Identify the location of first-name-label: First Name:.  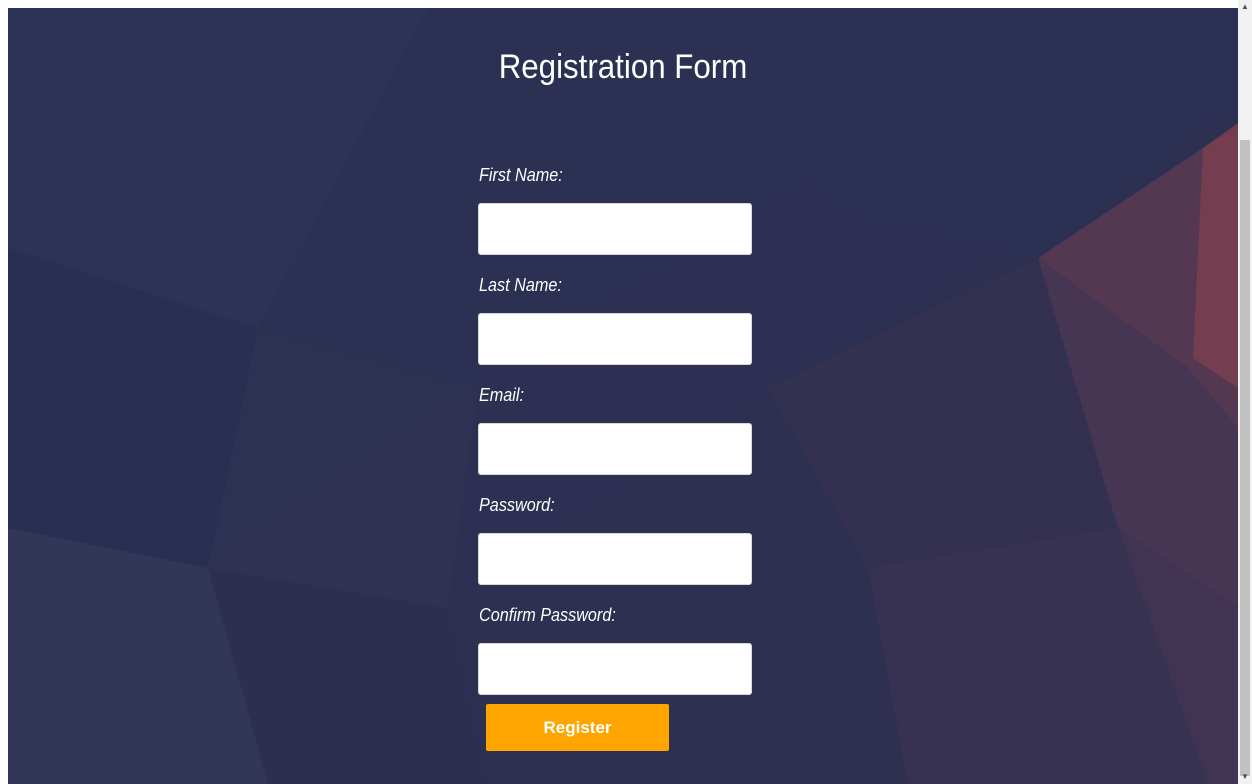
(521, 175).